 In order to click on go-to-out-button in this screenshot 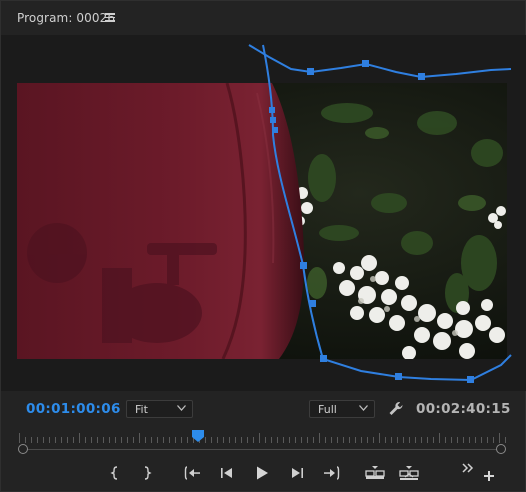, I will do `click(331, 473)`.